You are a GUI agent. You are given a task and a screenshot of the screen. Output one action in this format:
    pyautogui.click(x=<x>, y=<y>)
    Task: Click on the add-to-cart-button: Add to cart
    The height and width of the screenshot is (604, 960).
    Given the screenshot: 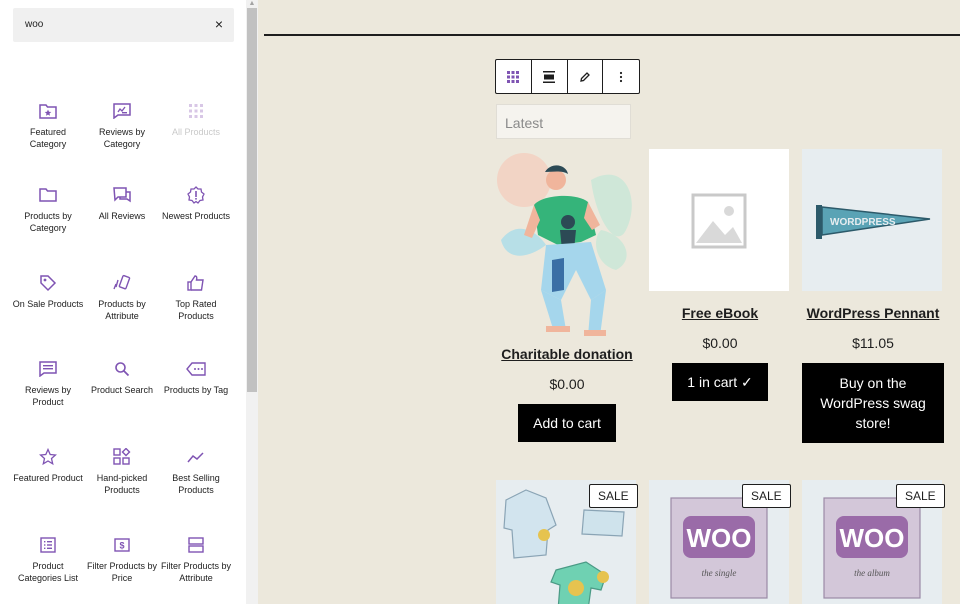 What is the action you would take?
    pyautogui.click(x=567, y=423)
    